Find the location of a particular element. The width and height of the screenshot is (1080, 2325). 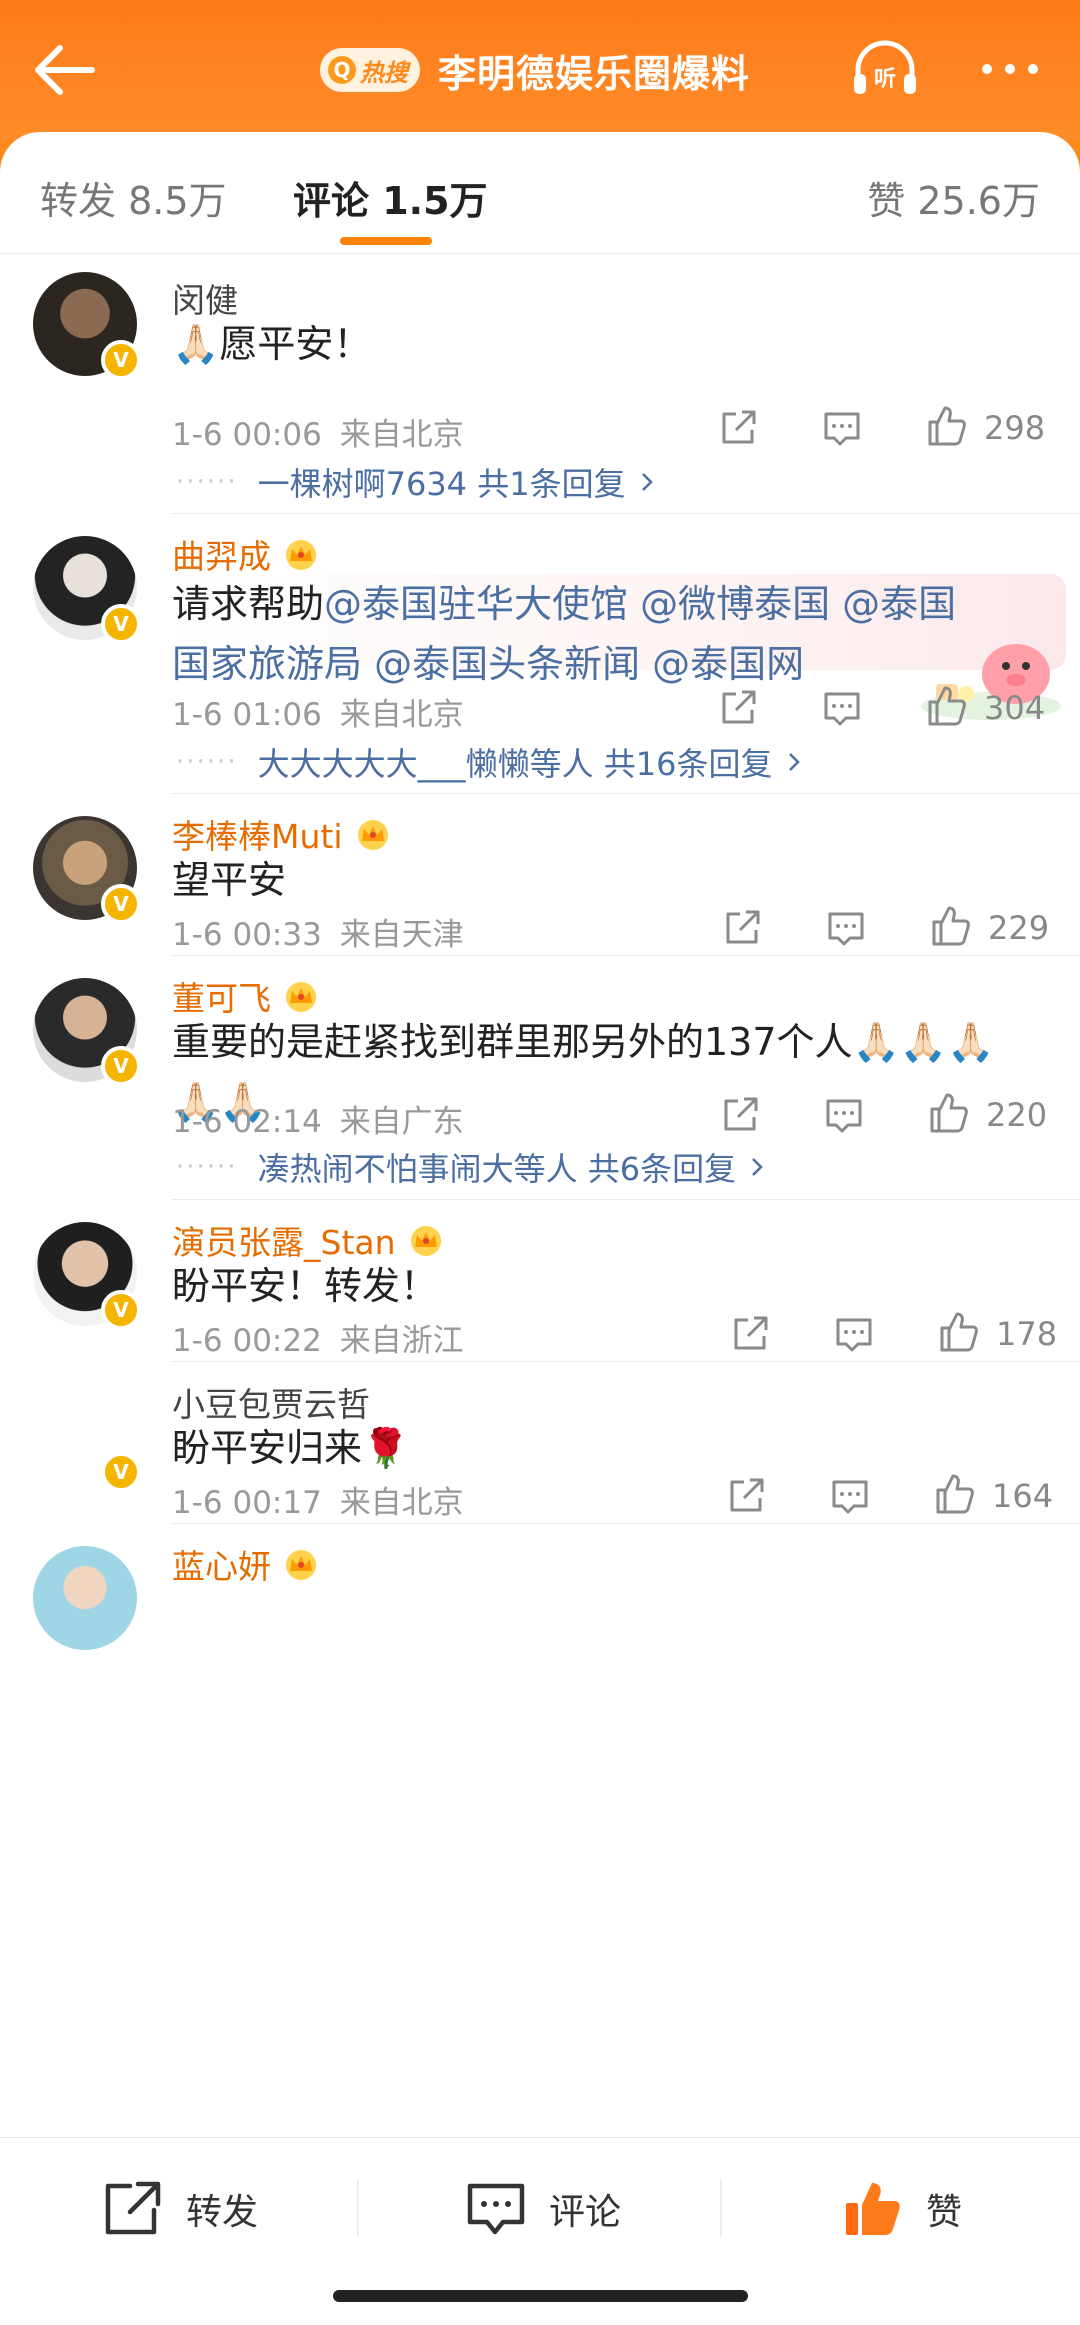

headphones-icon: 听 is located at coordinates (885, 67).